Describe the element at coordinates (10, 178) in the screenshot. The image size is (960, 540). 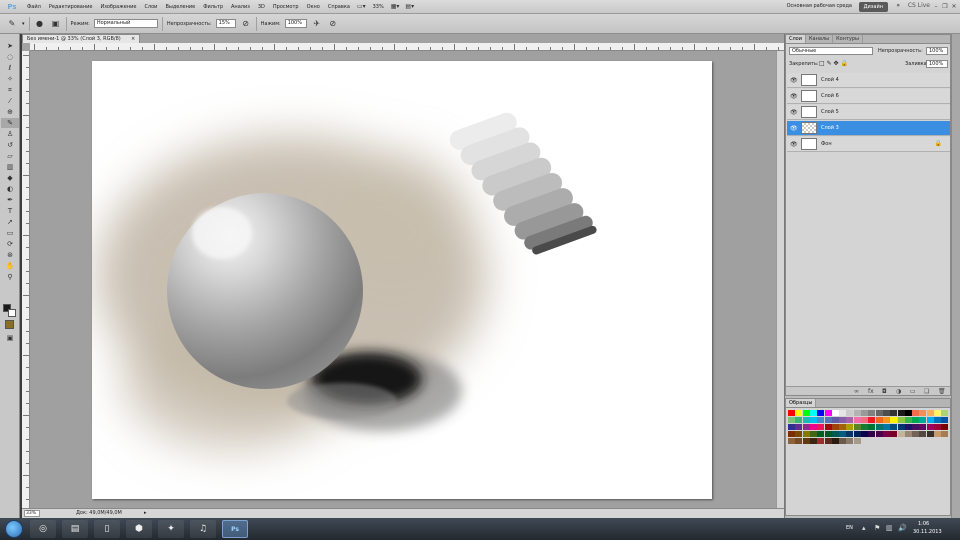
I see `blur-icon: ◆` at that location.